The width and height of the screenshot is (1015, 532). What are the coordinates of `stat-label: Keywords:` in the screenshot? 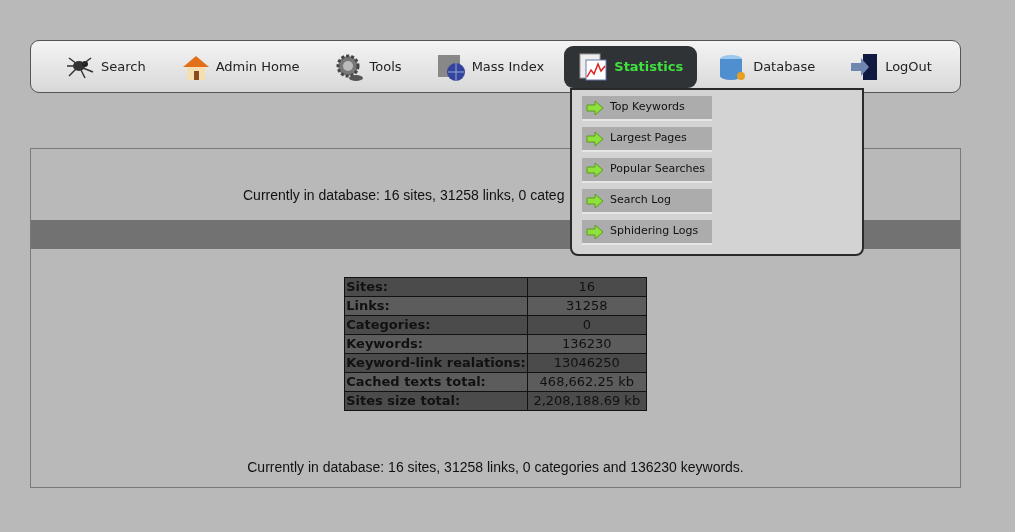 It's located at (436, 344).